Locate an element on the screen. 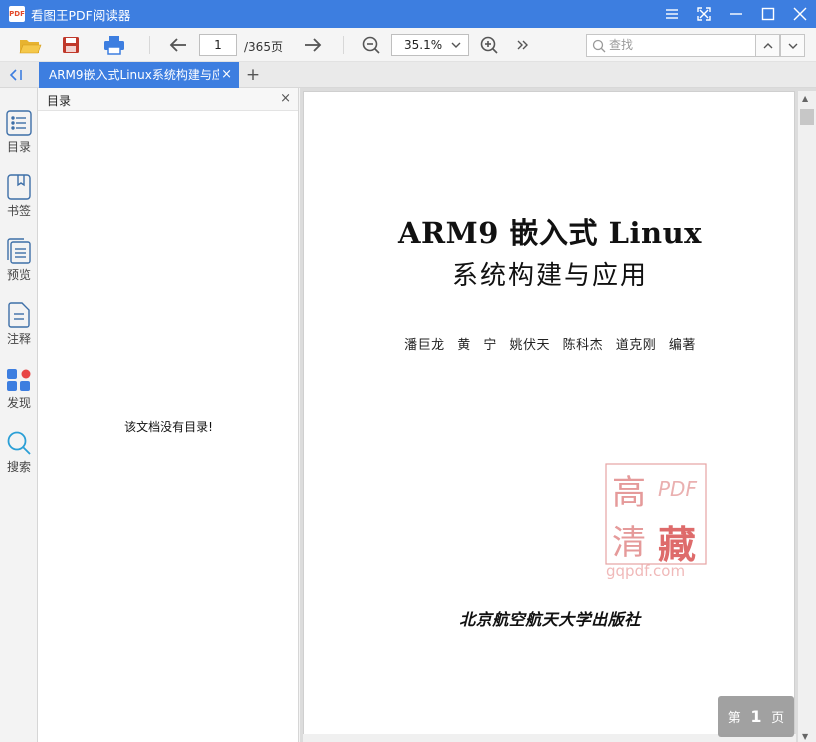 This screenshot has height=742, width=816. sidebar-item-search: 搜索 is located at coordinates (19, 452).